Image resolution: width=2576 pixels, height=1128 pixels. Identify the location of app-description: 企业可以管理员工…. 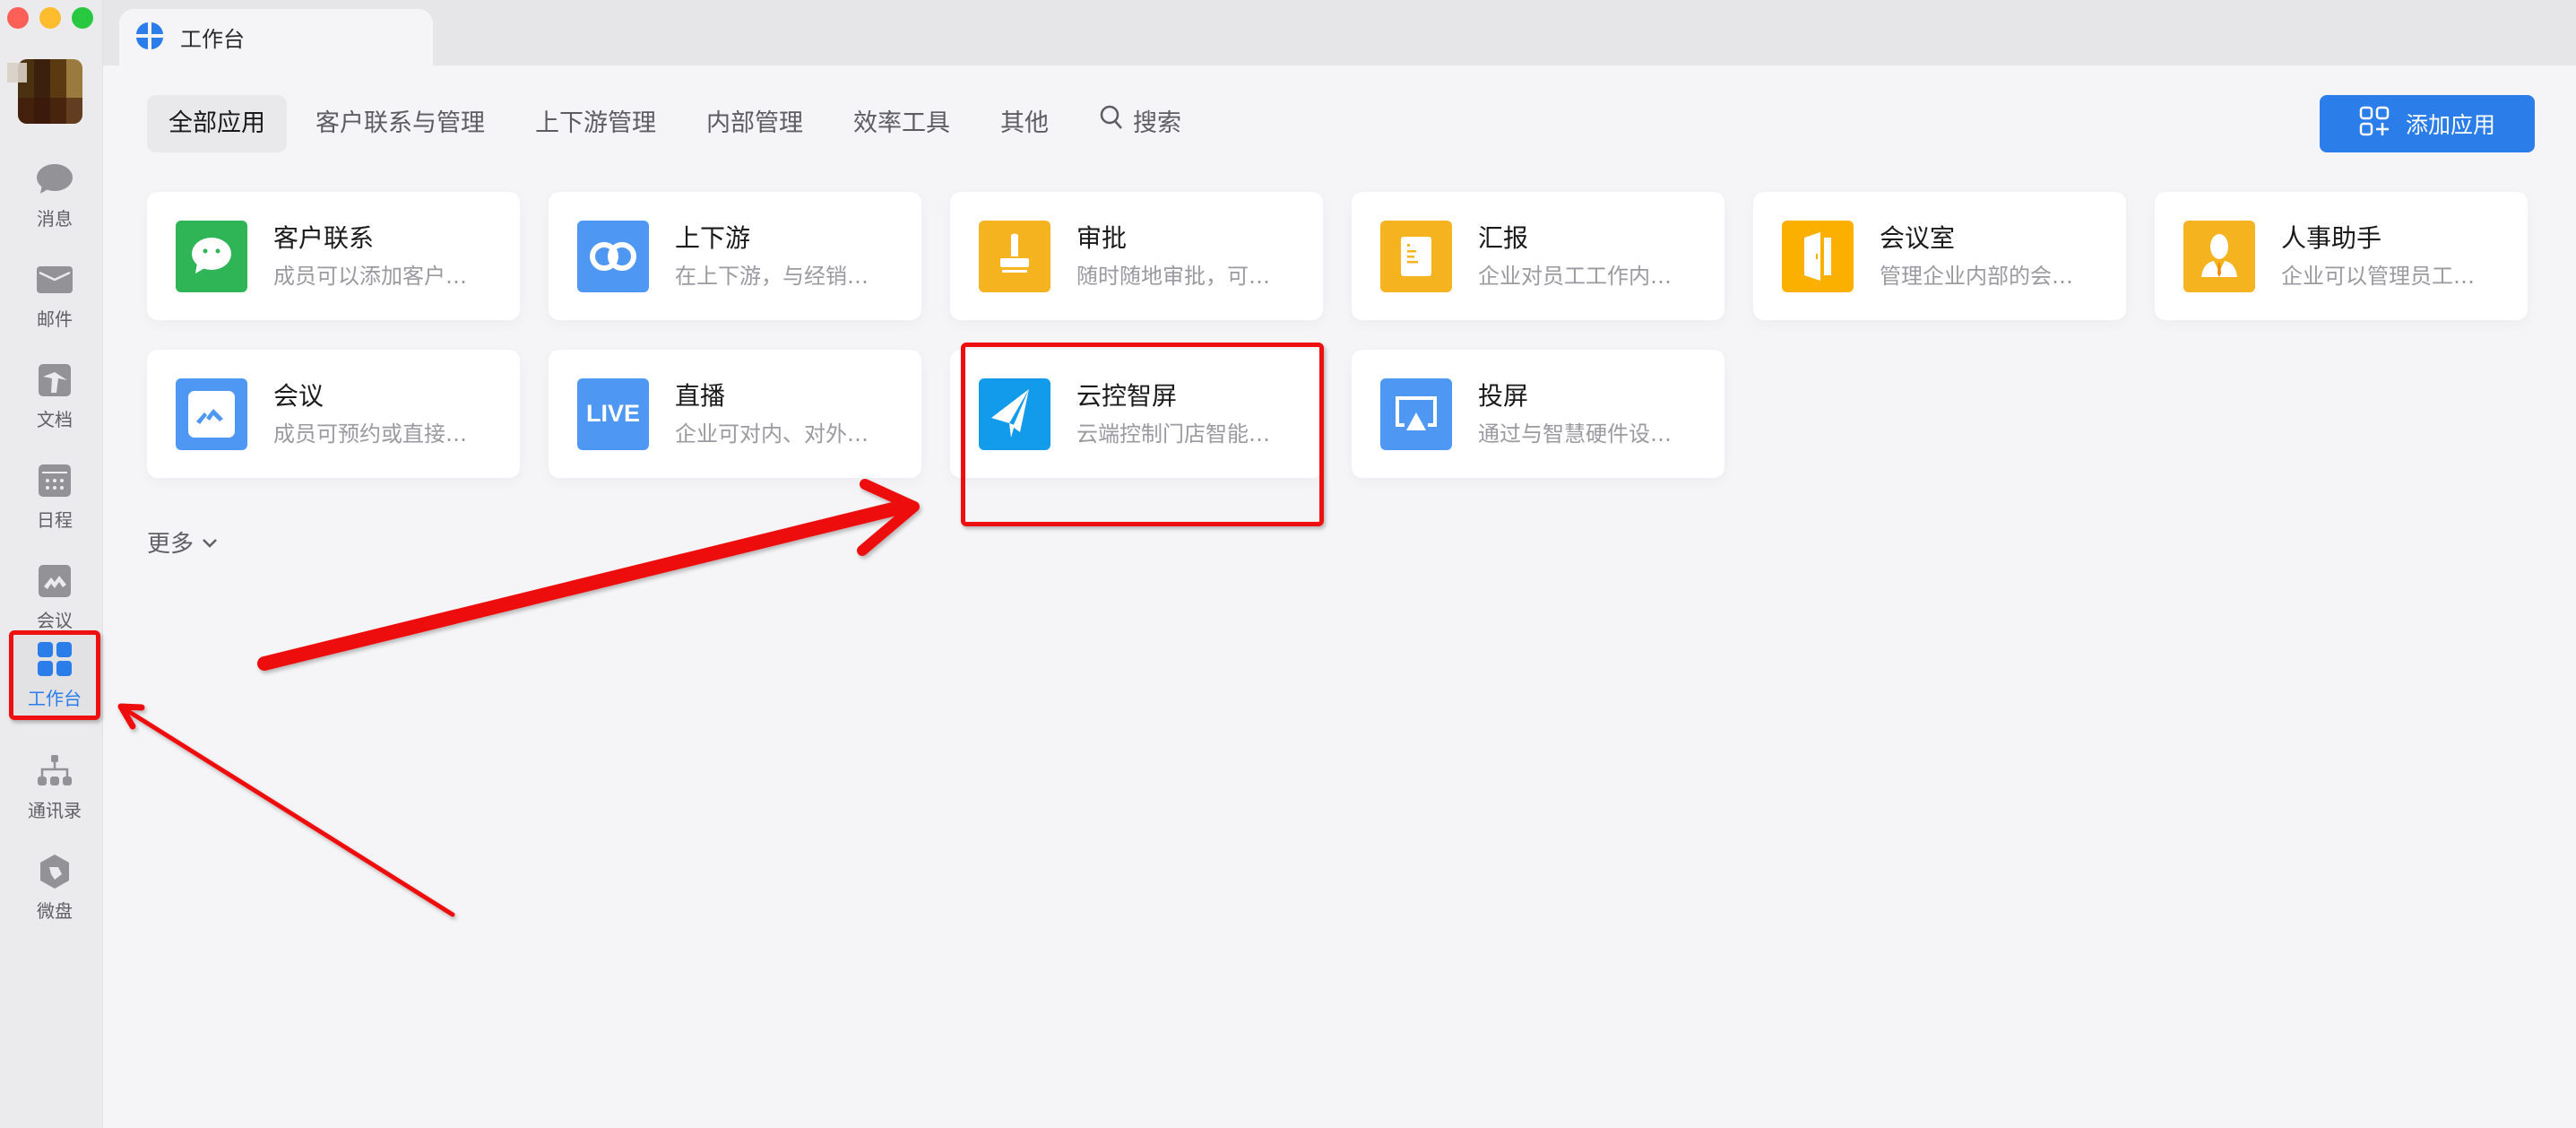
(2378, 276).